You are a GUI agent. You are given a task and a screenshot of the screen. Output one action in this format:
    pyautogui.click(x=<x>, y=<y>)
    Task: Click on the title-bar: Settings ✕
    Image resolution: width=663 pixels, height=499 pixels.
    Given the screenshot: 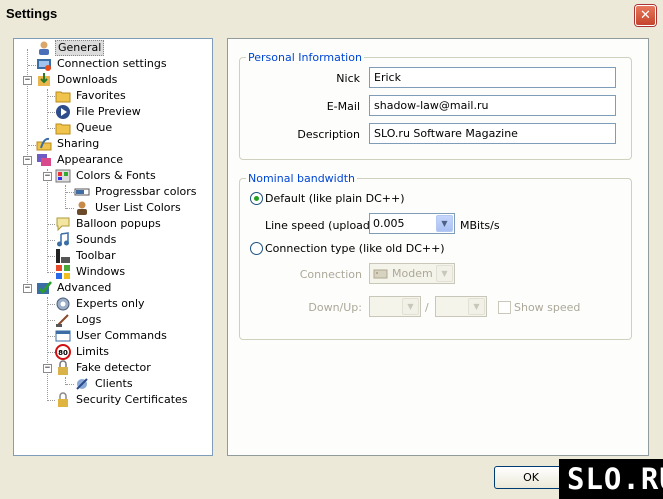 What is the action you would take?
    pyautogui.click(x=331, y=15)
    